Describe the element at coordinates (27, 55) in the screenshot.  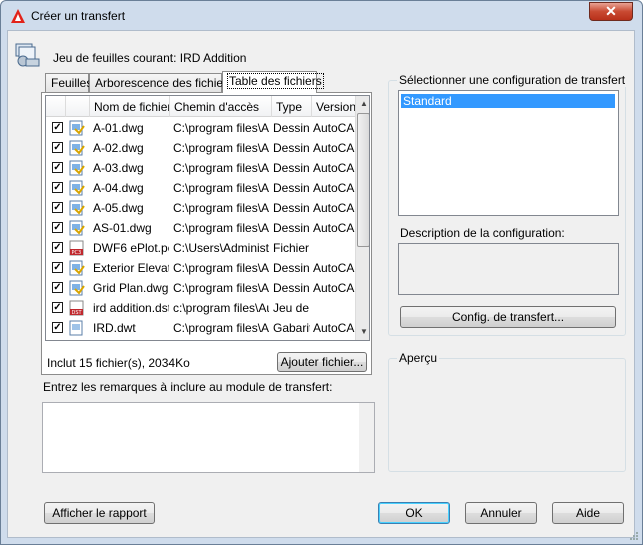
I see `sheet-set-icon` at that location.